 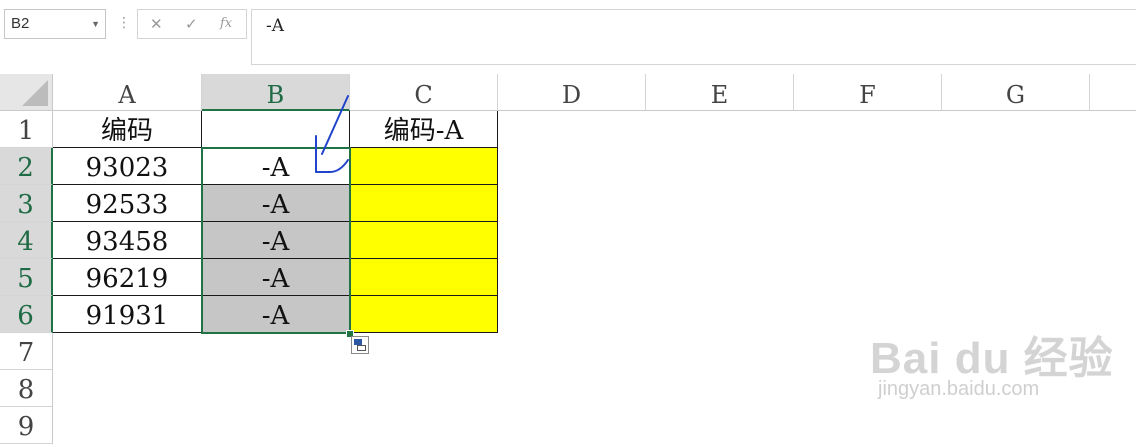 I want to click on enter-icon: ✓, so click(x=191, y=24).